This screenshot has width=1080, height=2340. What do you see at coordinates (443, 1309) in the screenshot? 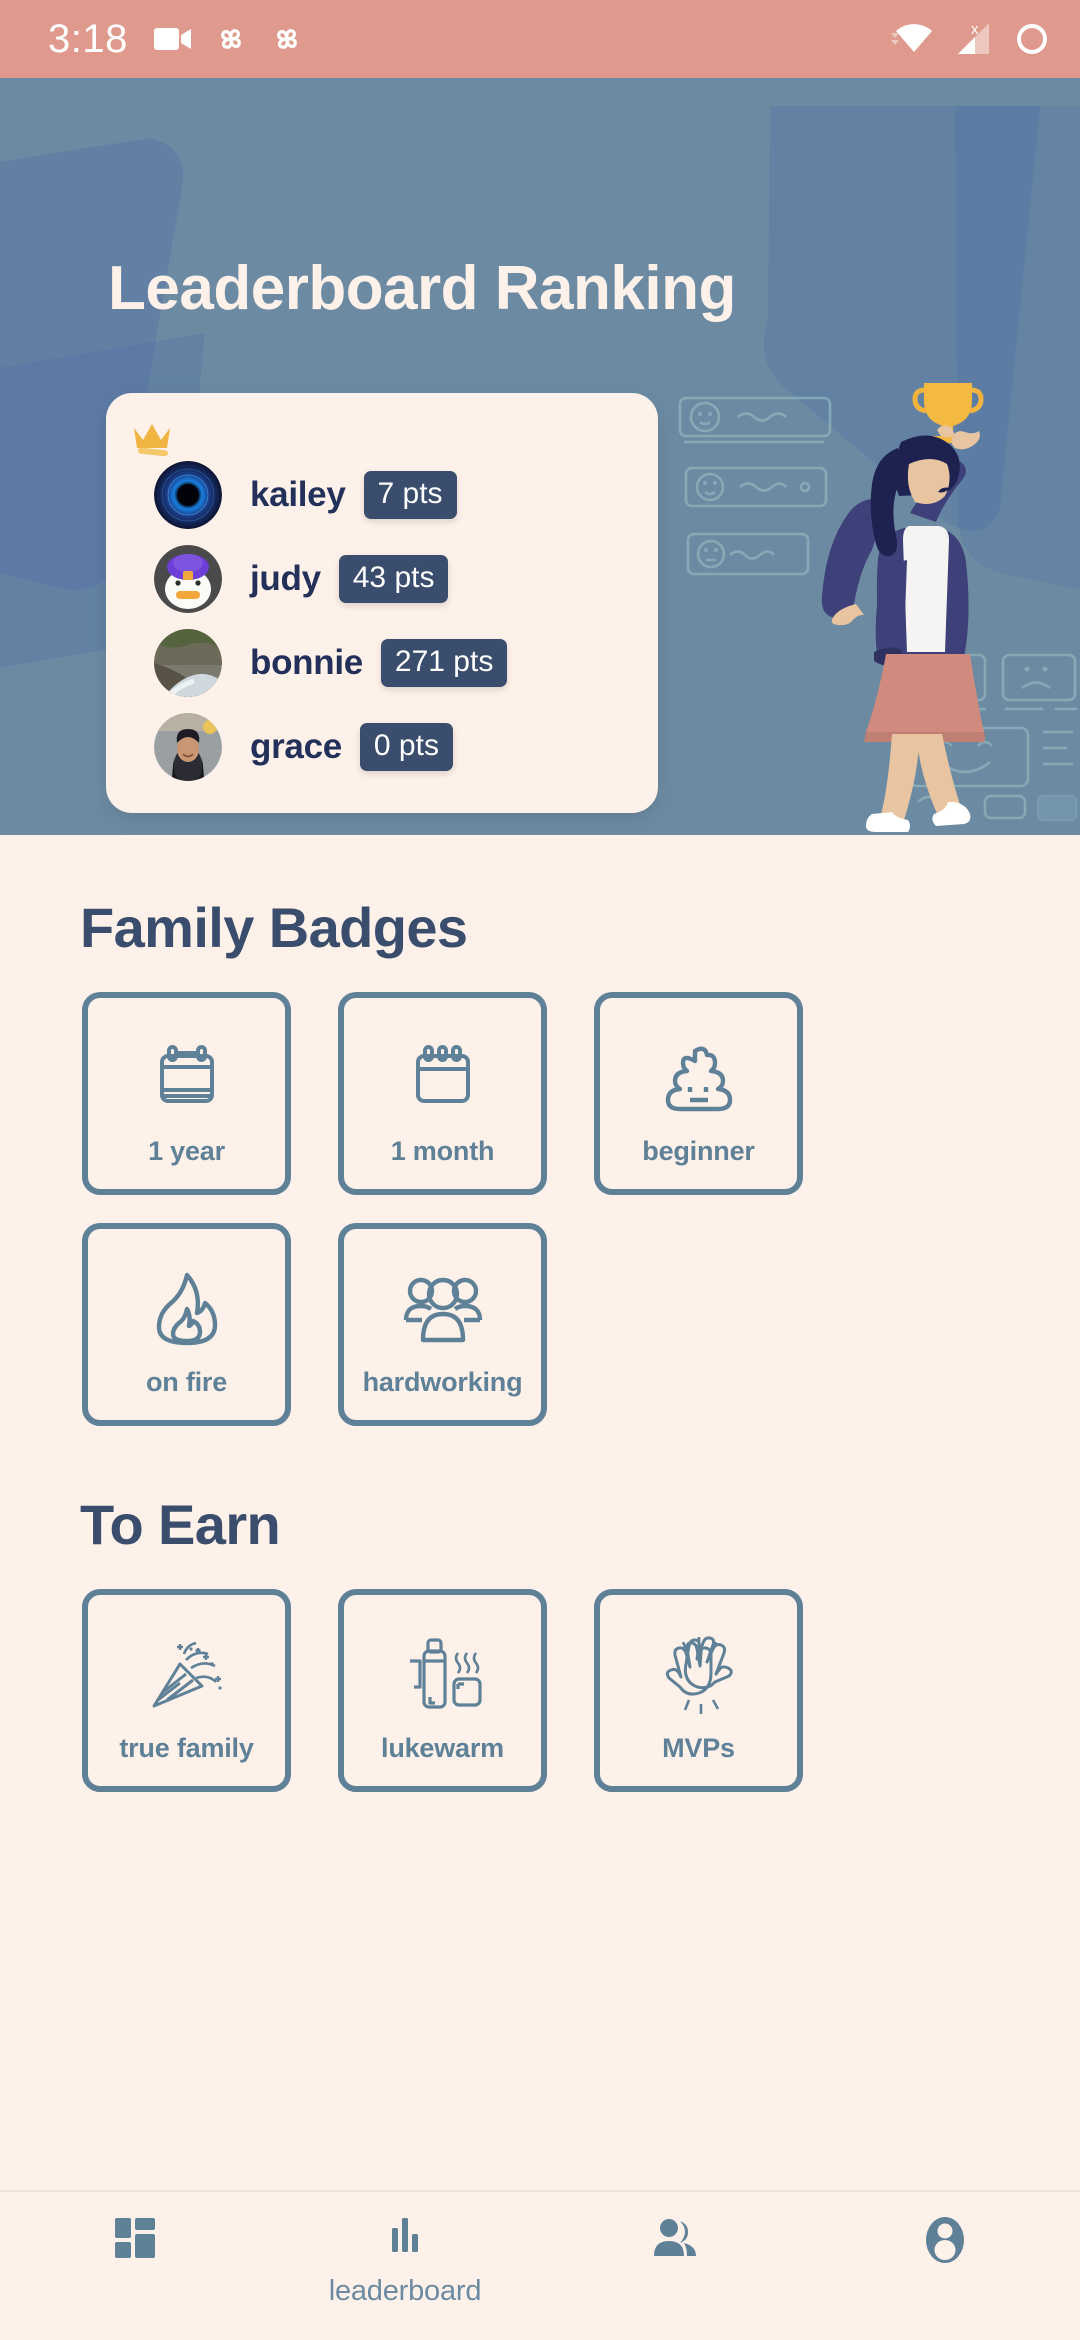
I see `group-people-icon` at bounding box center [443, 1309].